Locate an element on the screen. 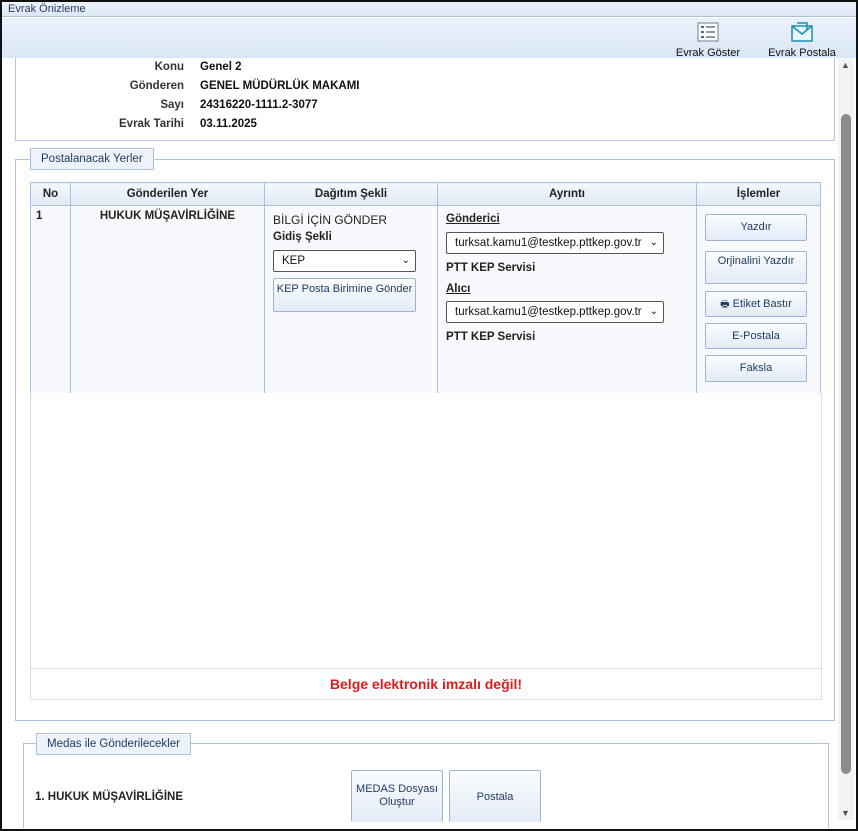  info-key: Sayı is located at coordinates (172, 105).